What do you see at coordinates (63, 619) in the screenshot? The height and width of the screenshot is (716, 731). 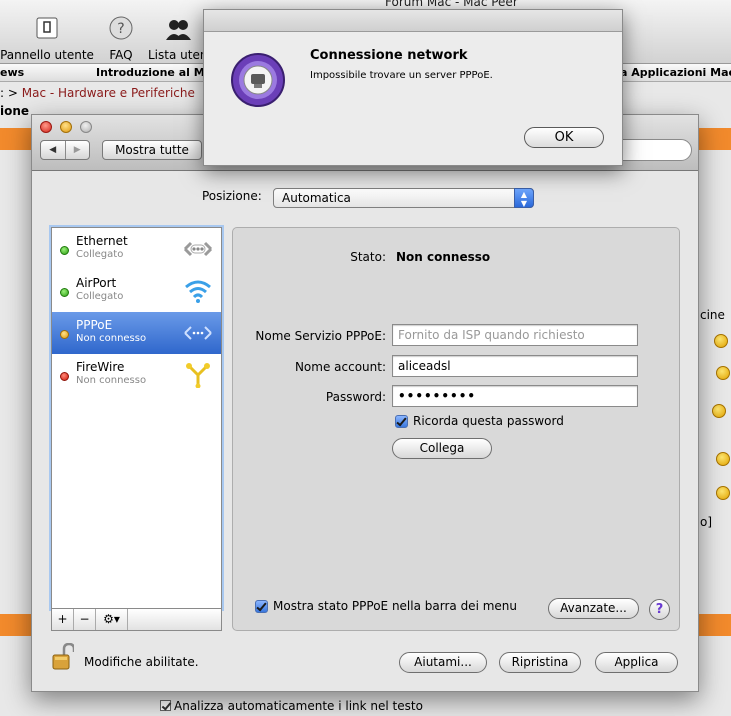 I see `add-service-button: +` at bounding box center [63, 619].